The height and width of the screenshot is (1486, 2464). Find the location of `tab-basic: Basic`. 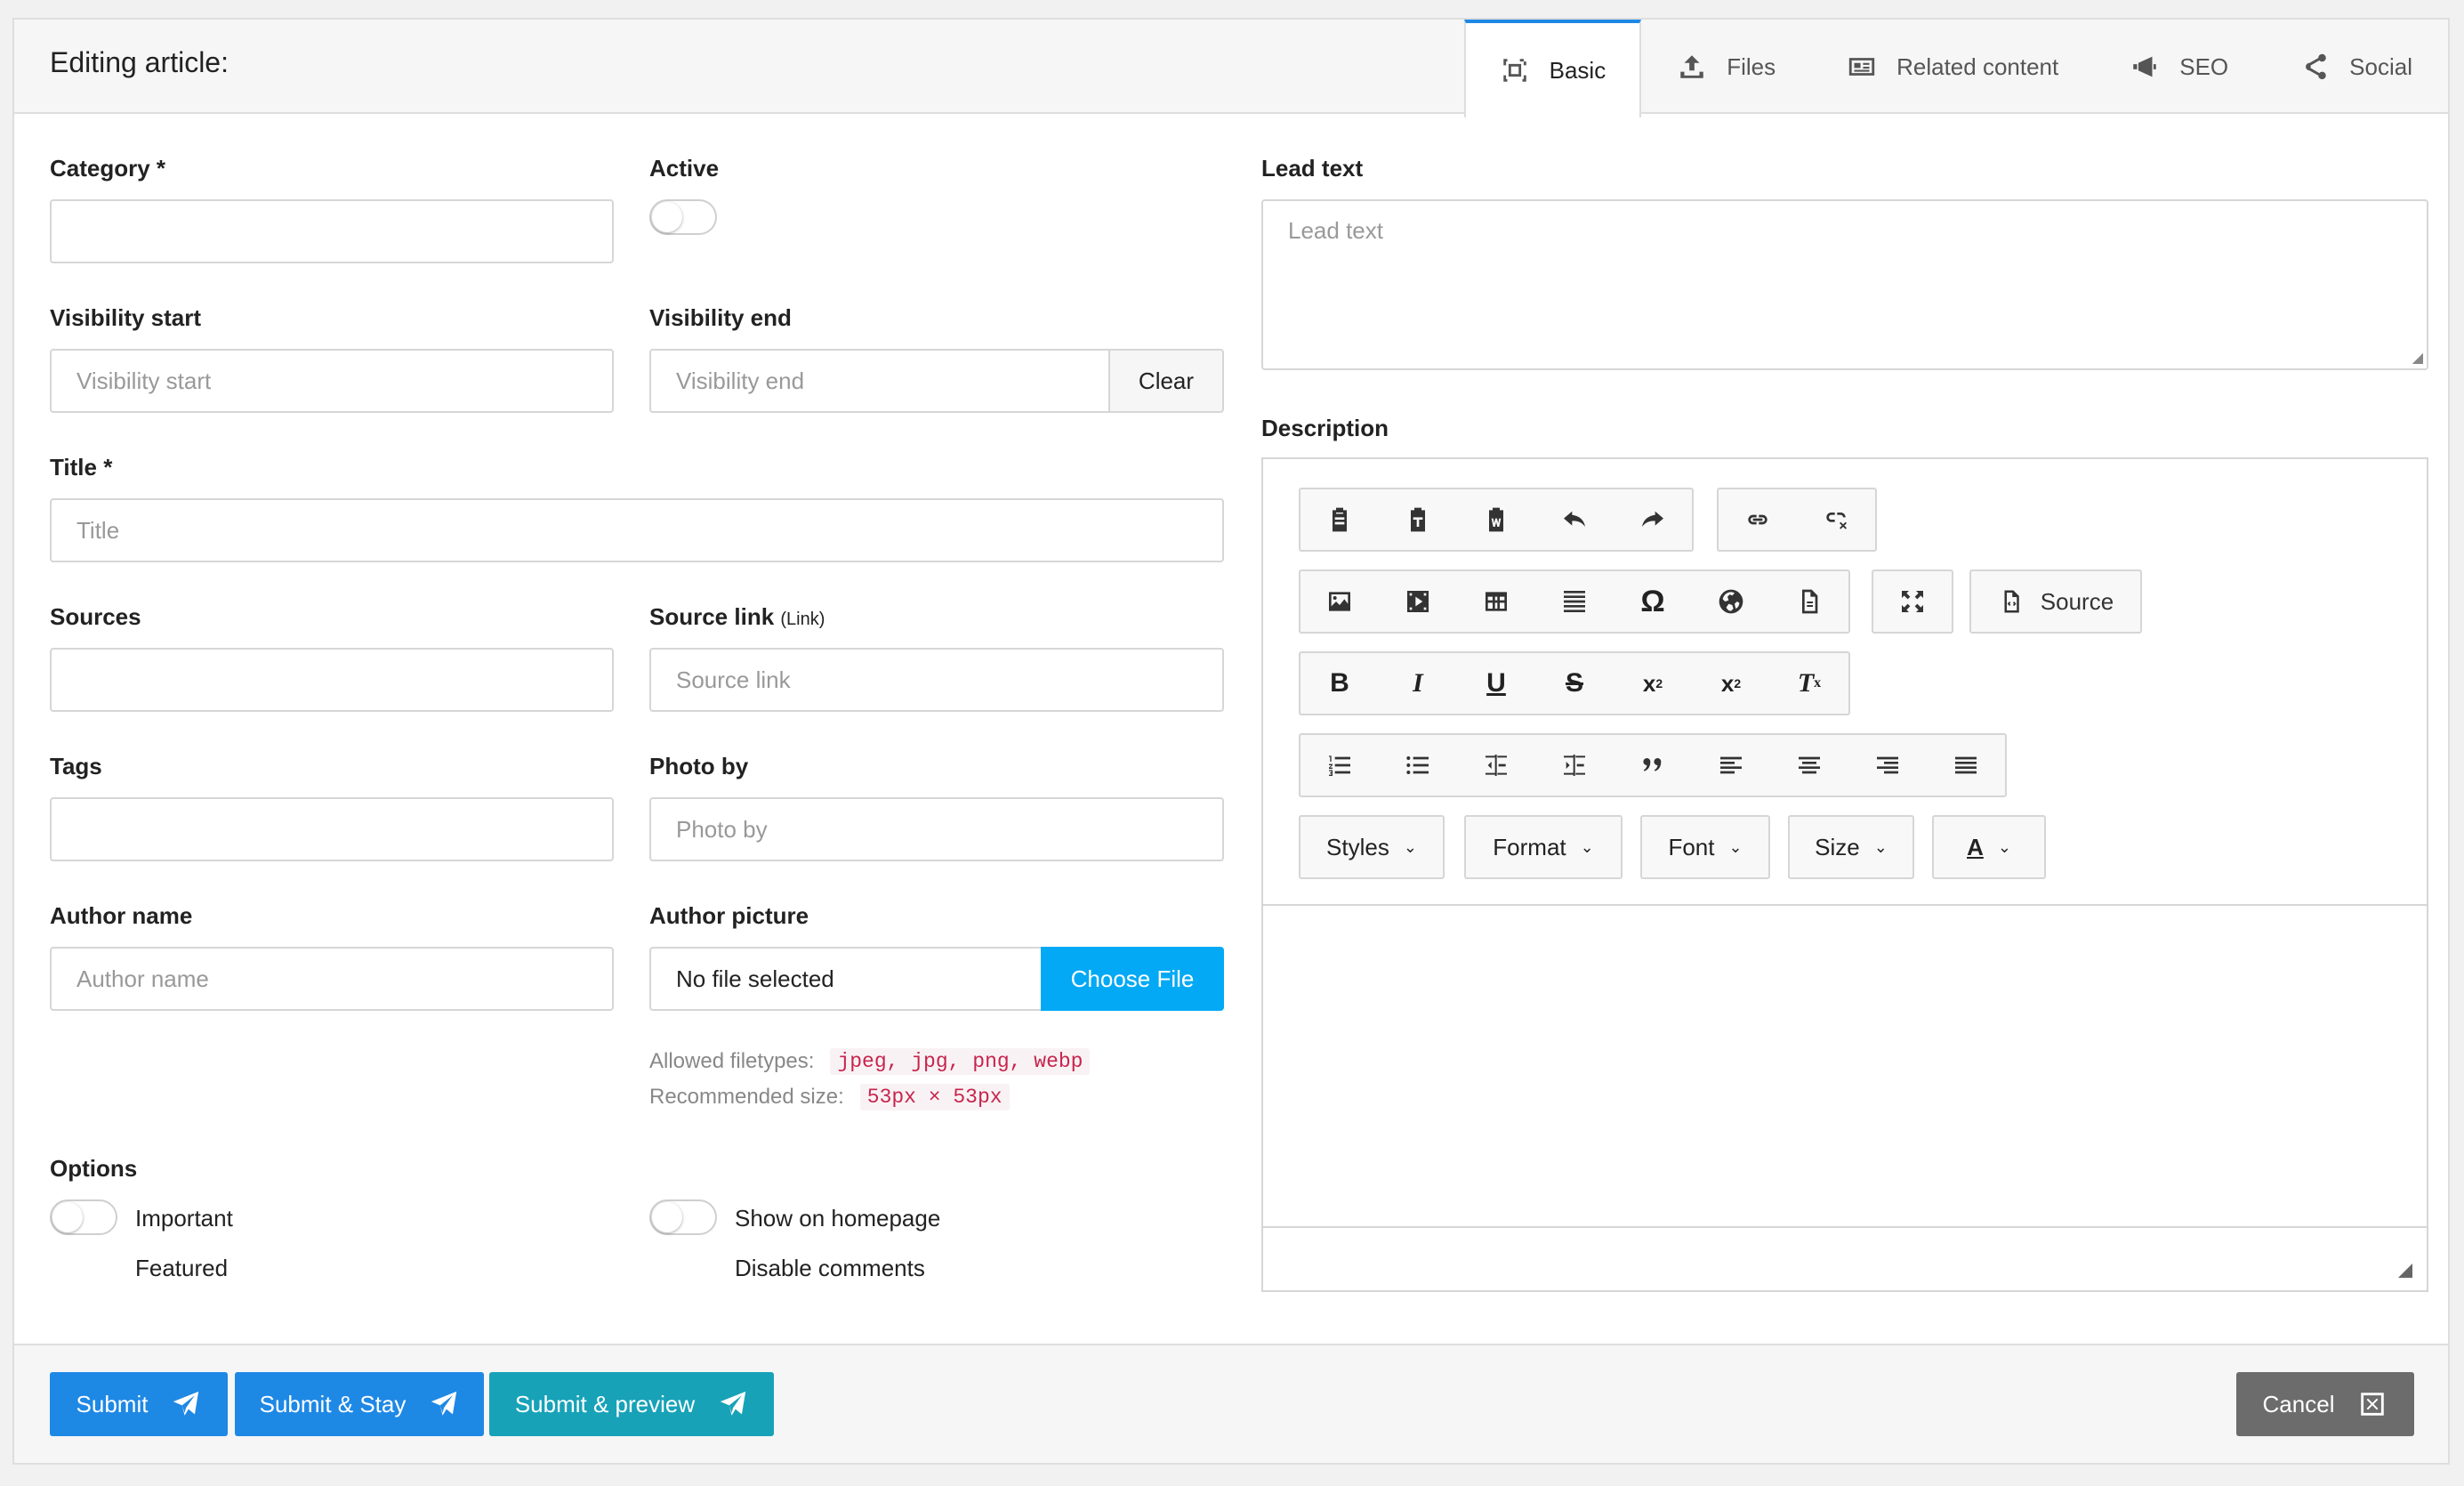

tab-basic: Basic is located at coordinates (1552, 68).